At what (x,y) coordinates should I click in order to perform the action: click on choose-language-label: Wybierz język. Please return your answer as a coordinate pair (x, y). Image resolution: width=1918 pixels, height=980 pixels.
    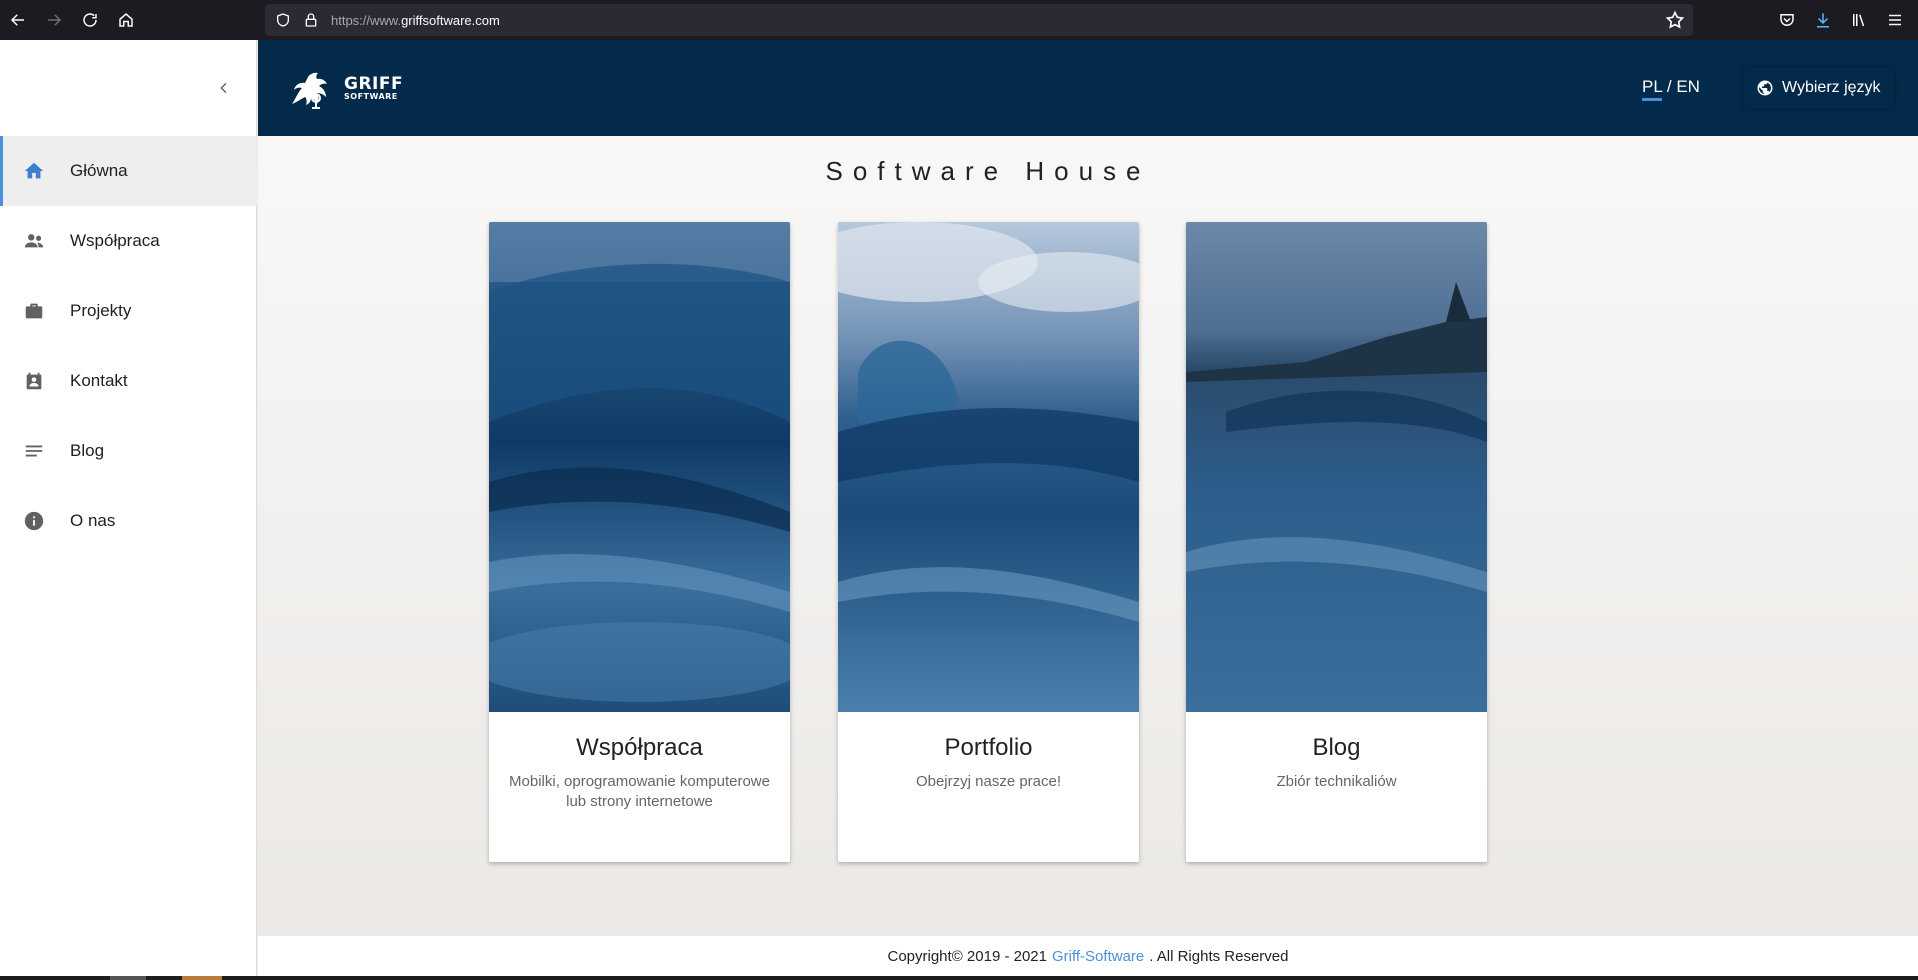
    Looking at the image, I should click on (1831, 87).